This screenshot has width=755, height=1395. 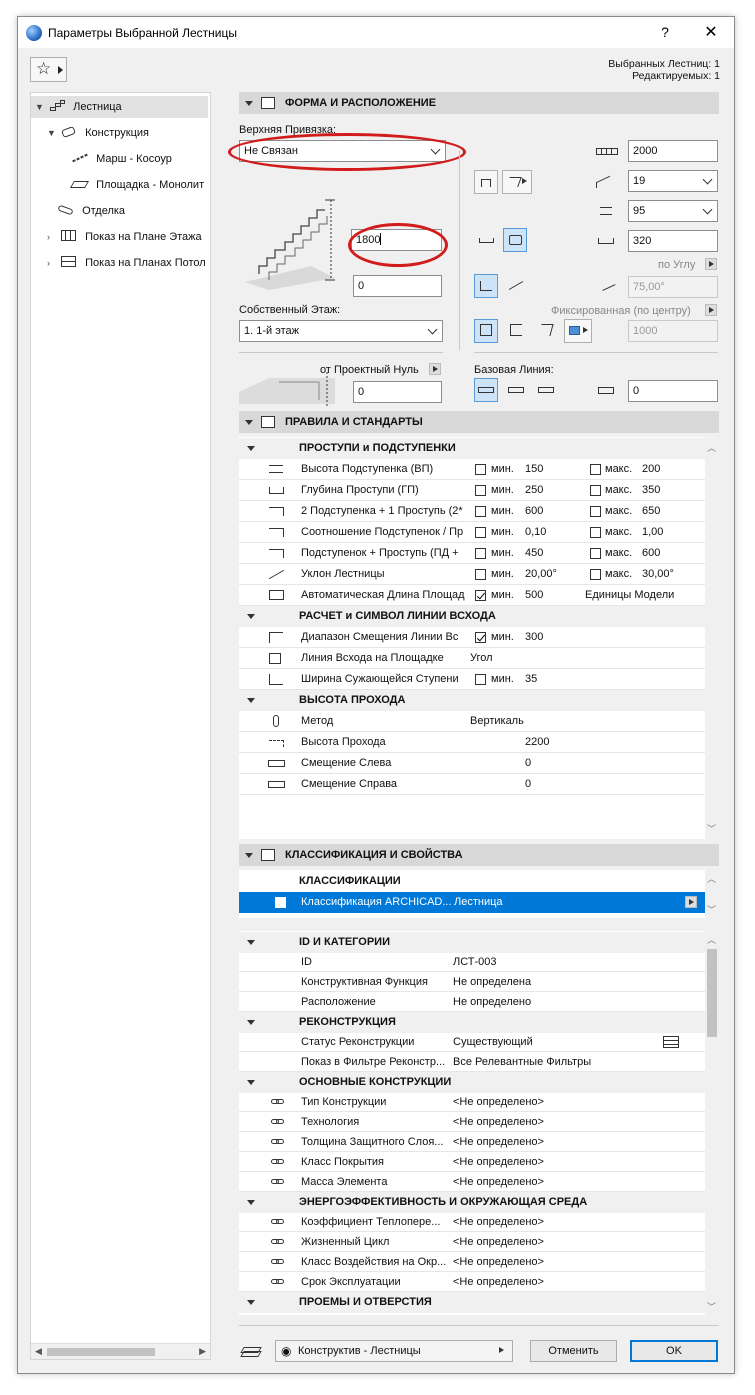 I want to click on group-id-header: ID И КАТЕГОРИИ, so click(x=472, y=942).